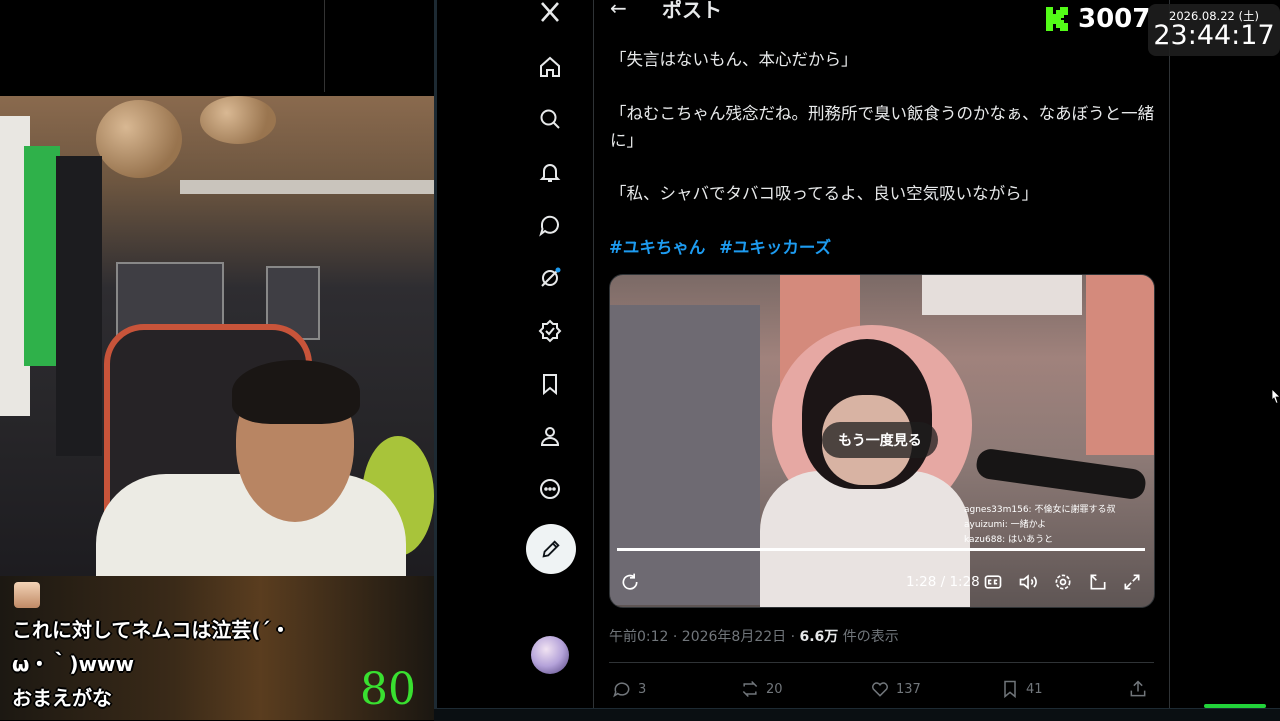  Describe the element at coordinates (550, 489) in the screenshot. I see `more-icon` at that location.